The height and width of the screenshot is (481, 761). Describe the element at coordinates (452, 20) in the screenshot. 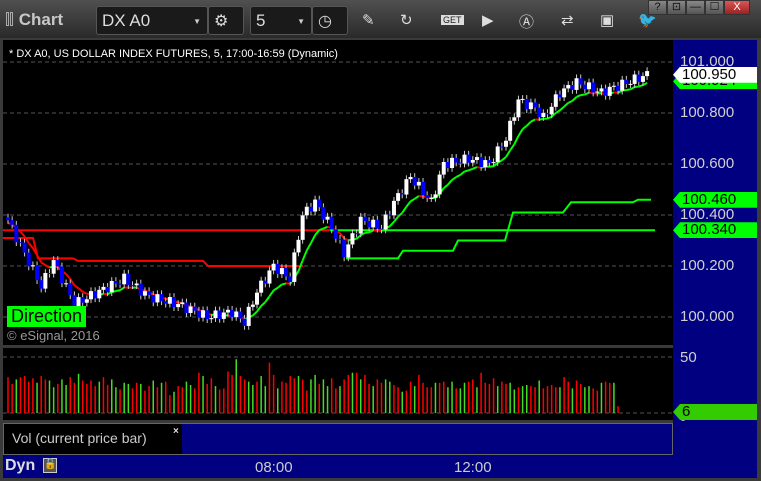

I see `get-icon: GET` at that location.